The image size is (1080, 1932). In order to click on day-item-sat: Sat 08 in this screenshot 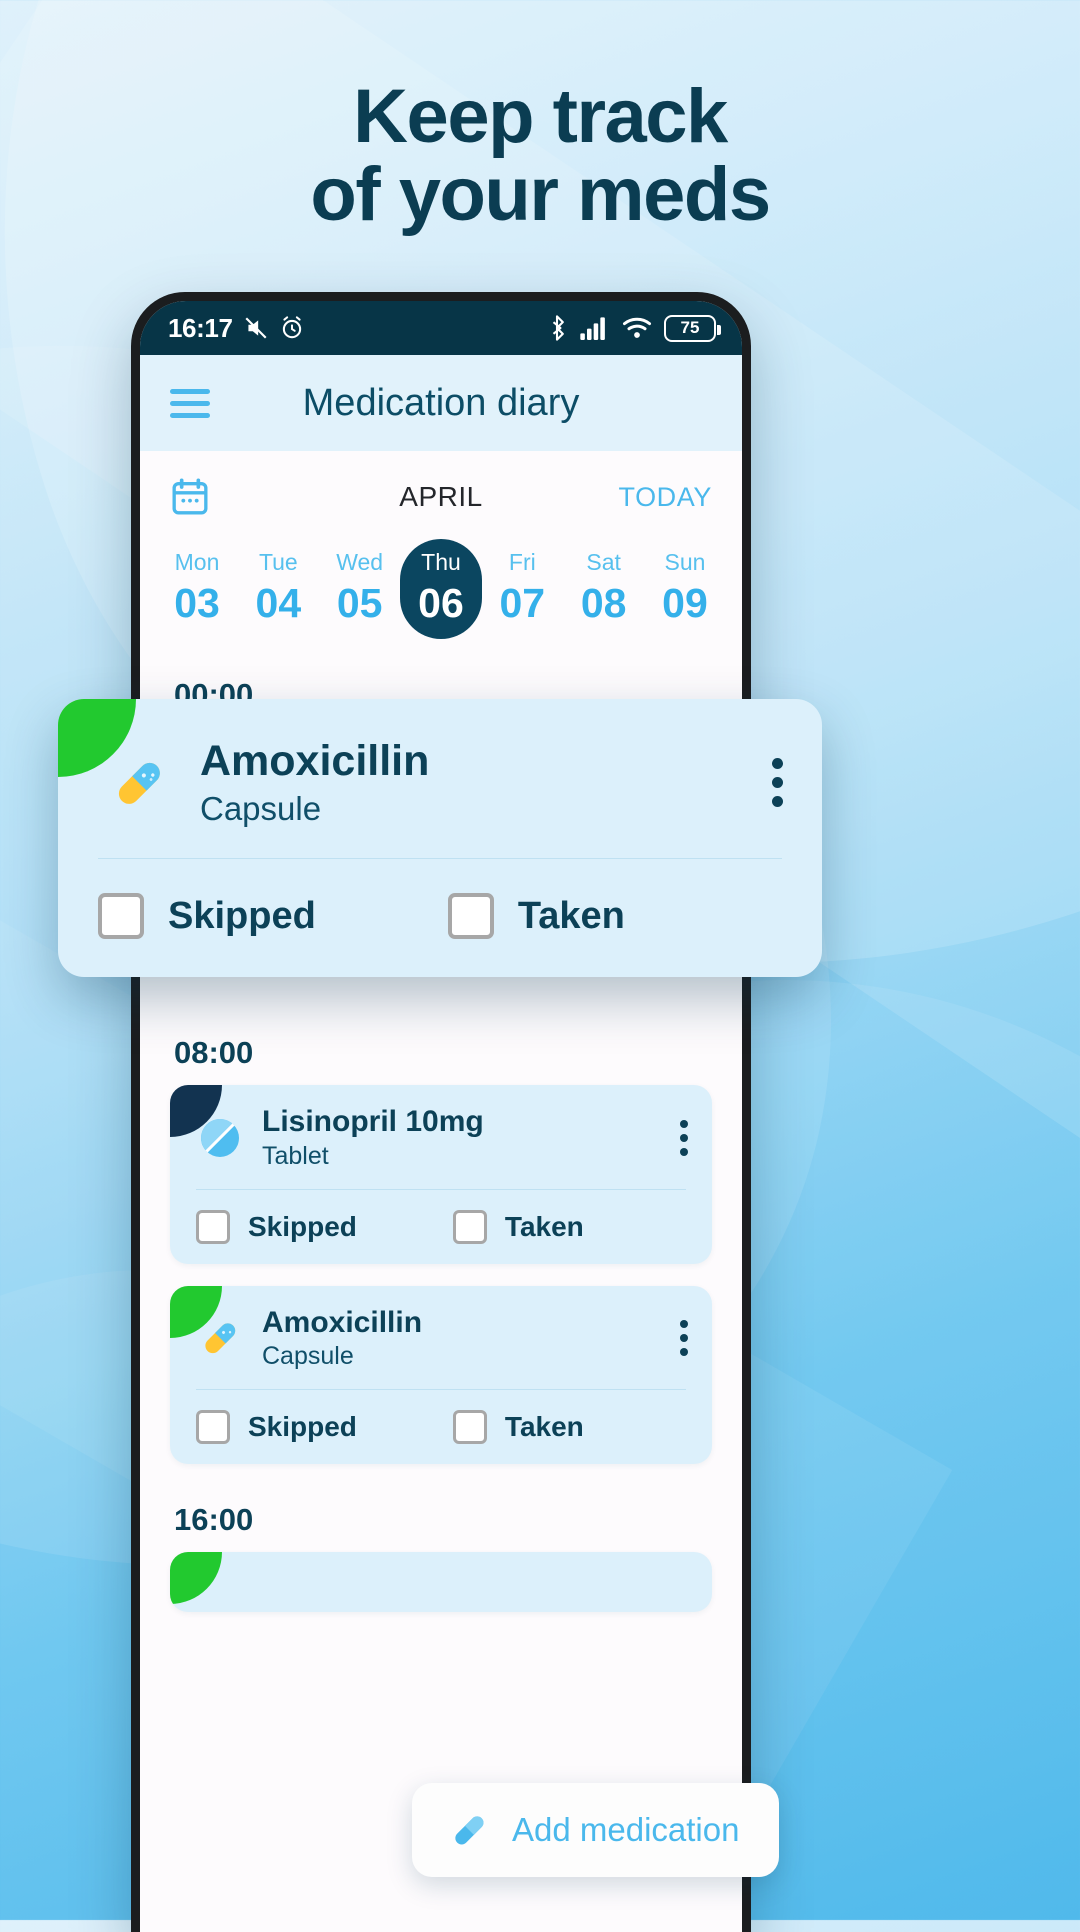, I will do `click(604, 589)`.